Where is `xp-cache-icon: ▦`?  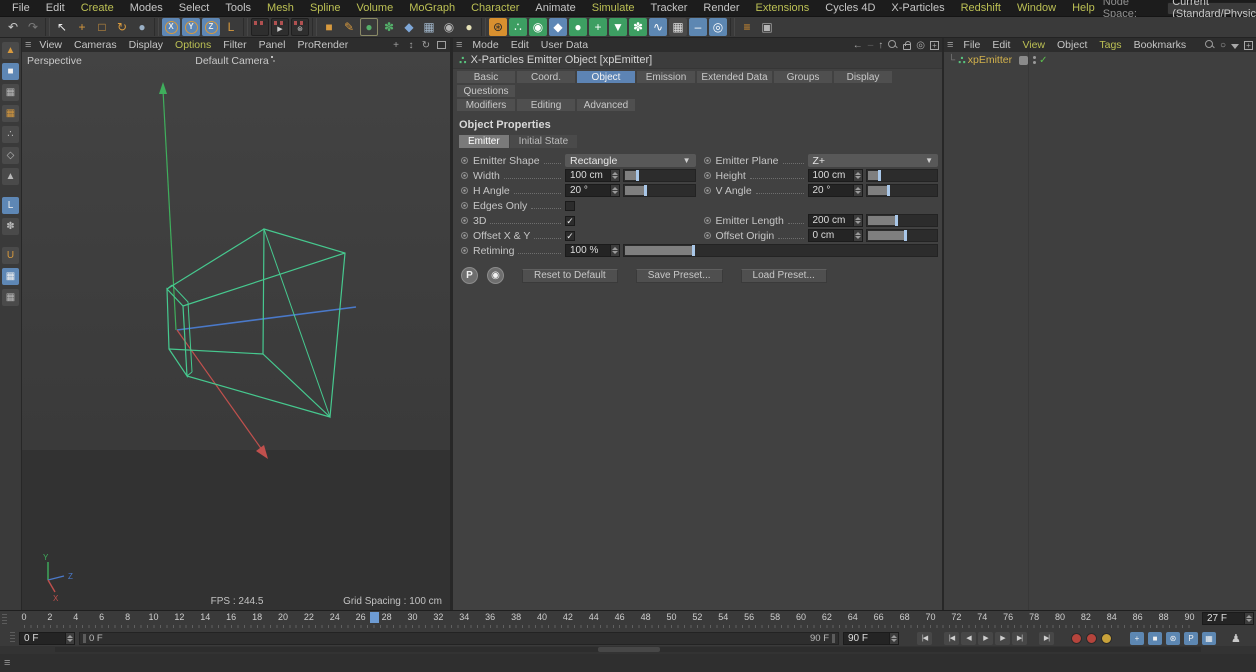 xp-cache-icon: ▦ is located at coordinates (678, 27).